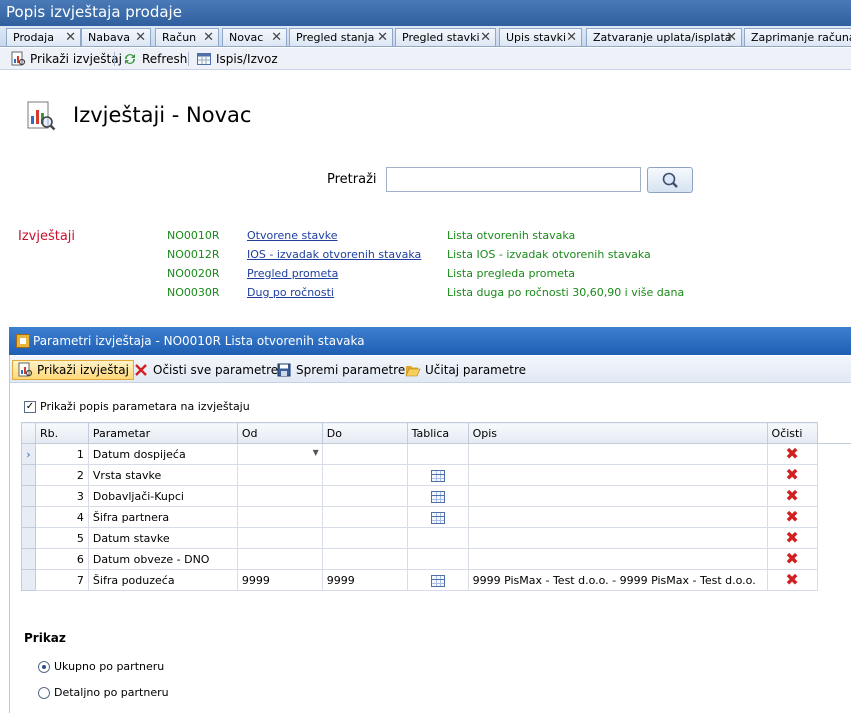 This screenshot has width=851, height=713. Describe the element at coordinates (137, 406) in the screenshot. I see `show-params-checkbox-row: ✓ Prikaži popis parametara na izvještaju` at that location.